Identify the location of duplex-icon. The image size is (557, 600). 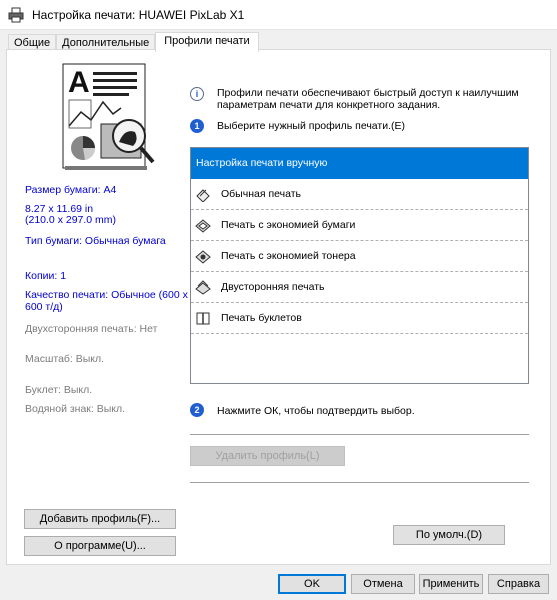
(203, 287).